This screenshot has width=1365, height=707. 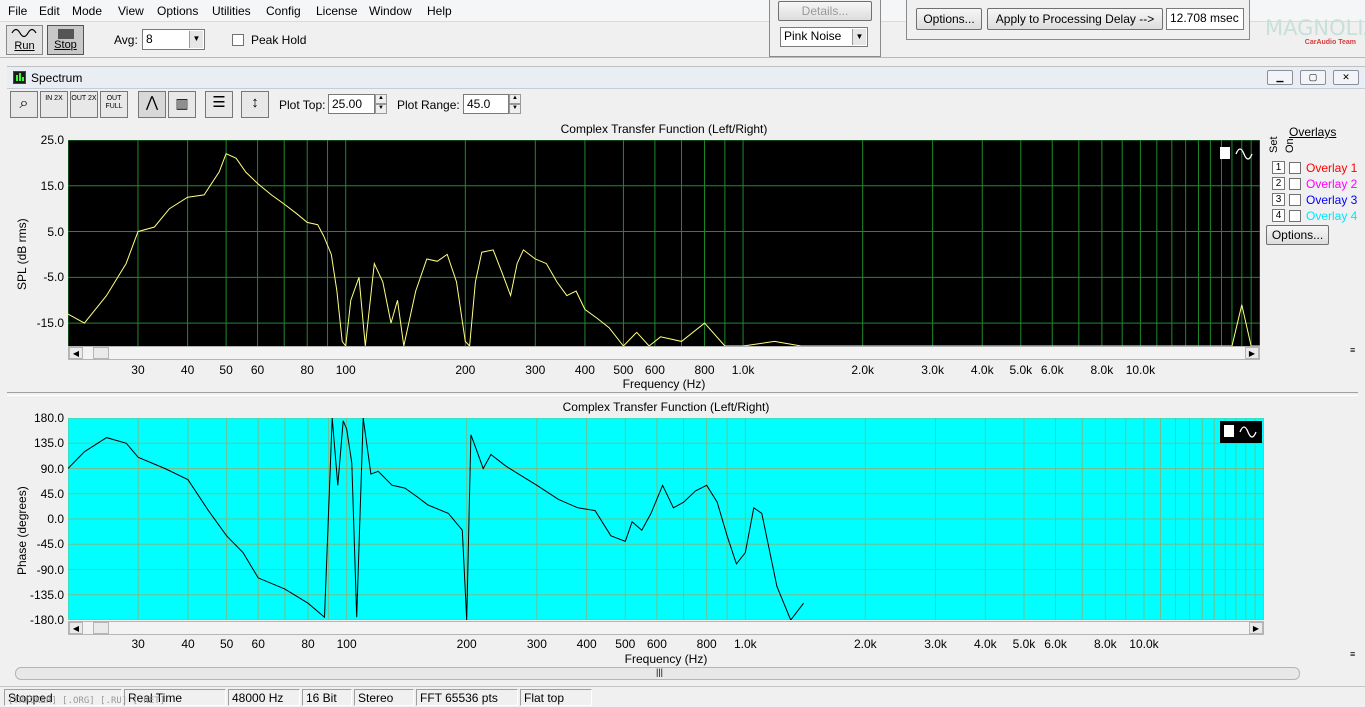 What do you see at coordinates (1278, 215) in the screenshot?
I see `overlay-set-4-button: 4` at bounding box center [1278, 215].